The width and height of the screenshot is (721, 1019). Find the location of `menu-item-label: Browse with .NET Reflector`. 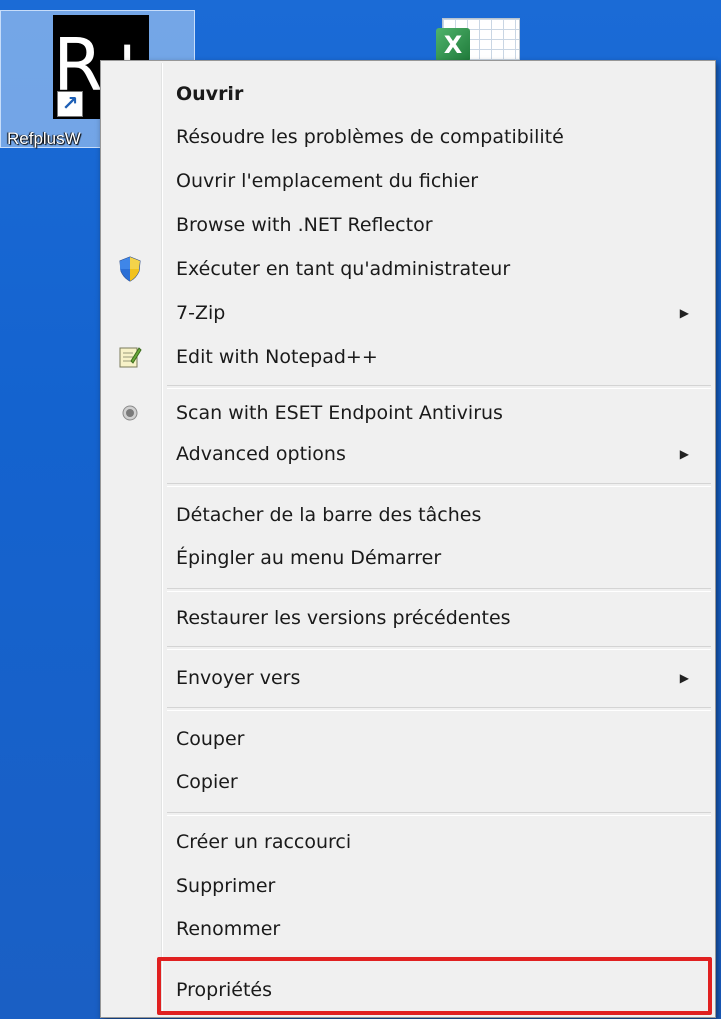

menu-item-label: Browse with .NET Reflector is located at coordinates (304, 225).